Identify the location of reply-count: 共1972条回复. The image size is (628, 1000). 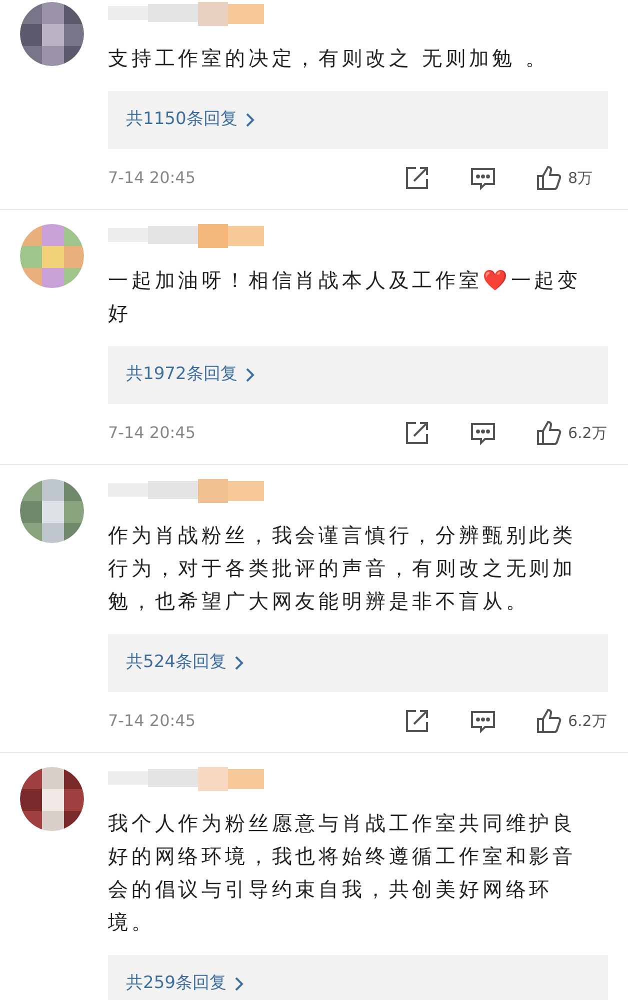
(182, 374).